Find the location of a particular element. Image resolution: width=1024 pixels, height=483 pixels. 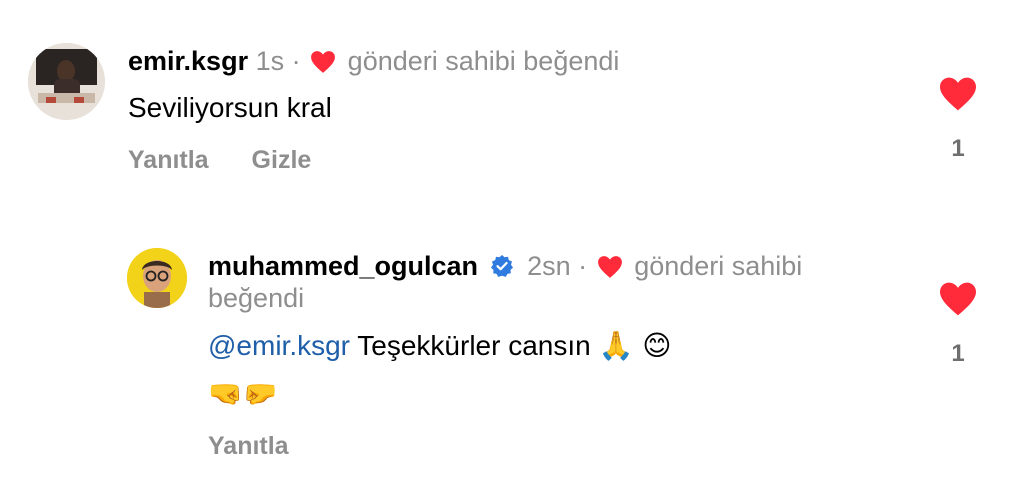

comment-text: @emir.ksgr Teşekkürler cansın 🙏 😊 is located at coordinates (439, 346).